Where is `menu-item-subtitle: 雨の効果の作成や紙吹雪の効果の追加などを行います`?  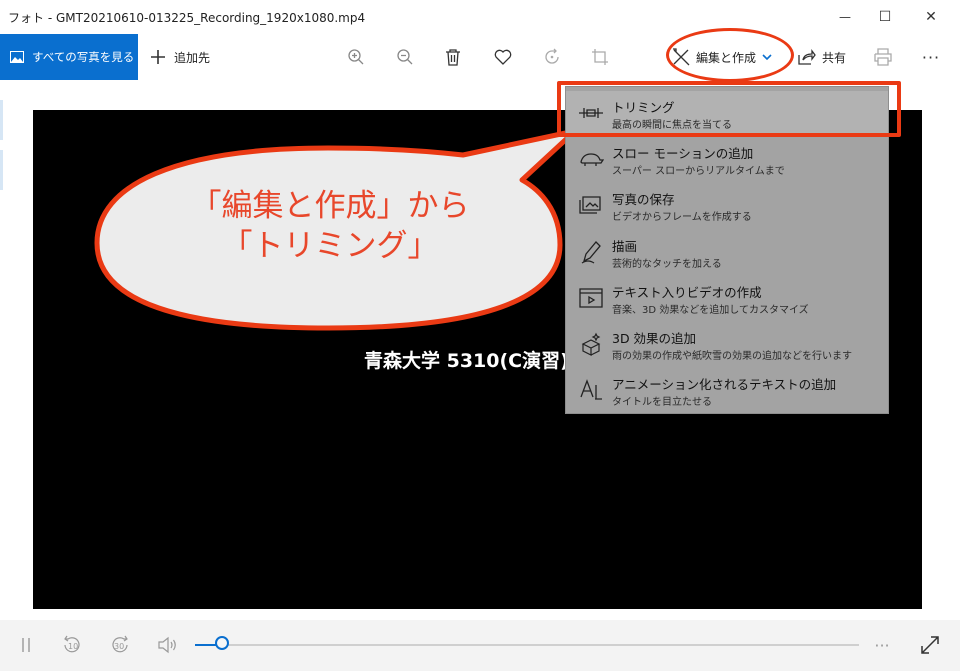 menu-item-subtitle: 雨の効果の作成や紙吹雪の効果の追加などを行います is located at coordinates (732, 356).